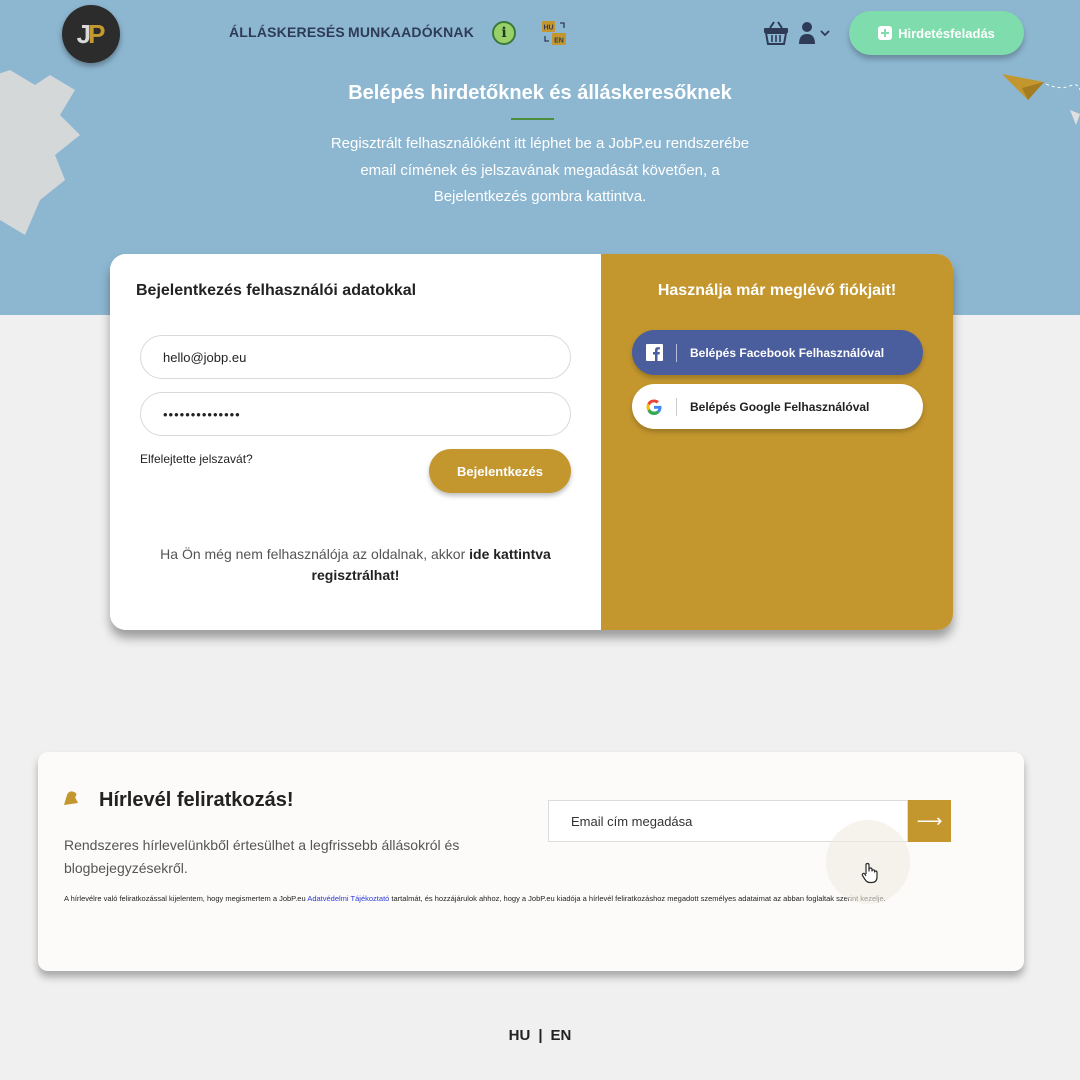 The width and height of the screenshot is (1080, 1080). Describe the element at coordinates (540, 93) in the screenshot. I see `page-title: Belépés hirdetőknek és álláskeresőknek` at that location.